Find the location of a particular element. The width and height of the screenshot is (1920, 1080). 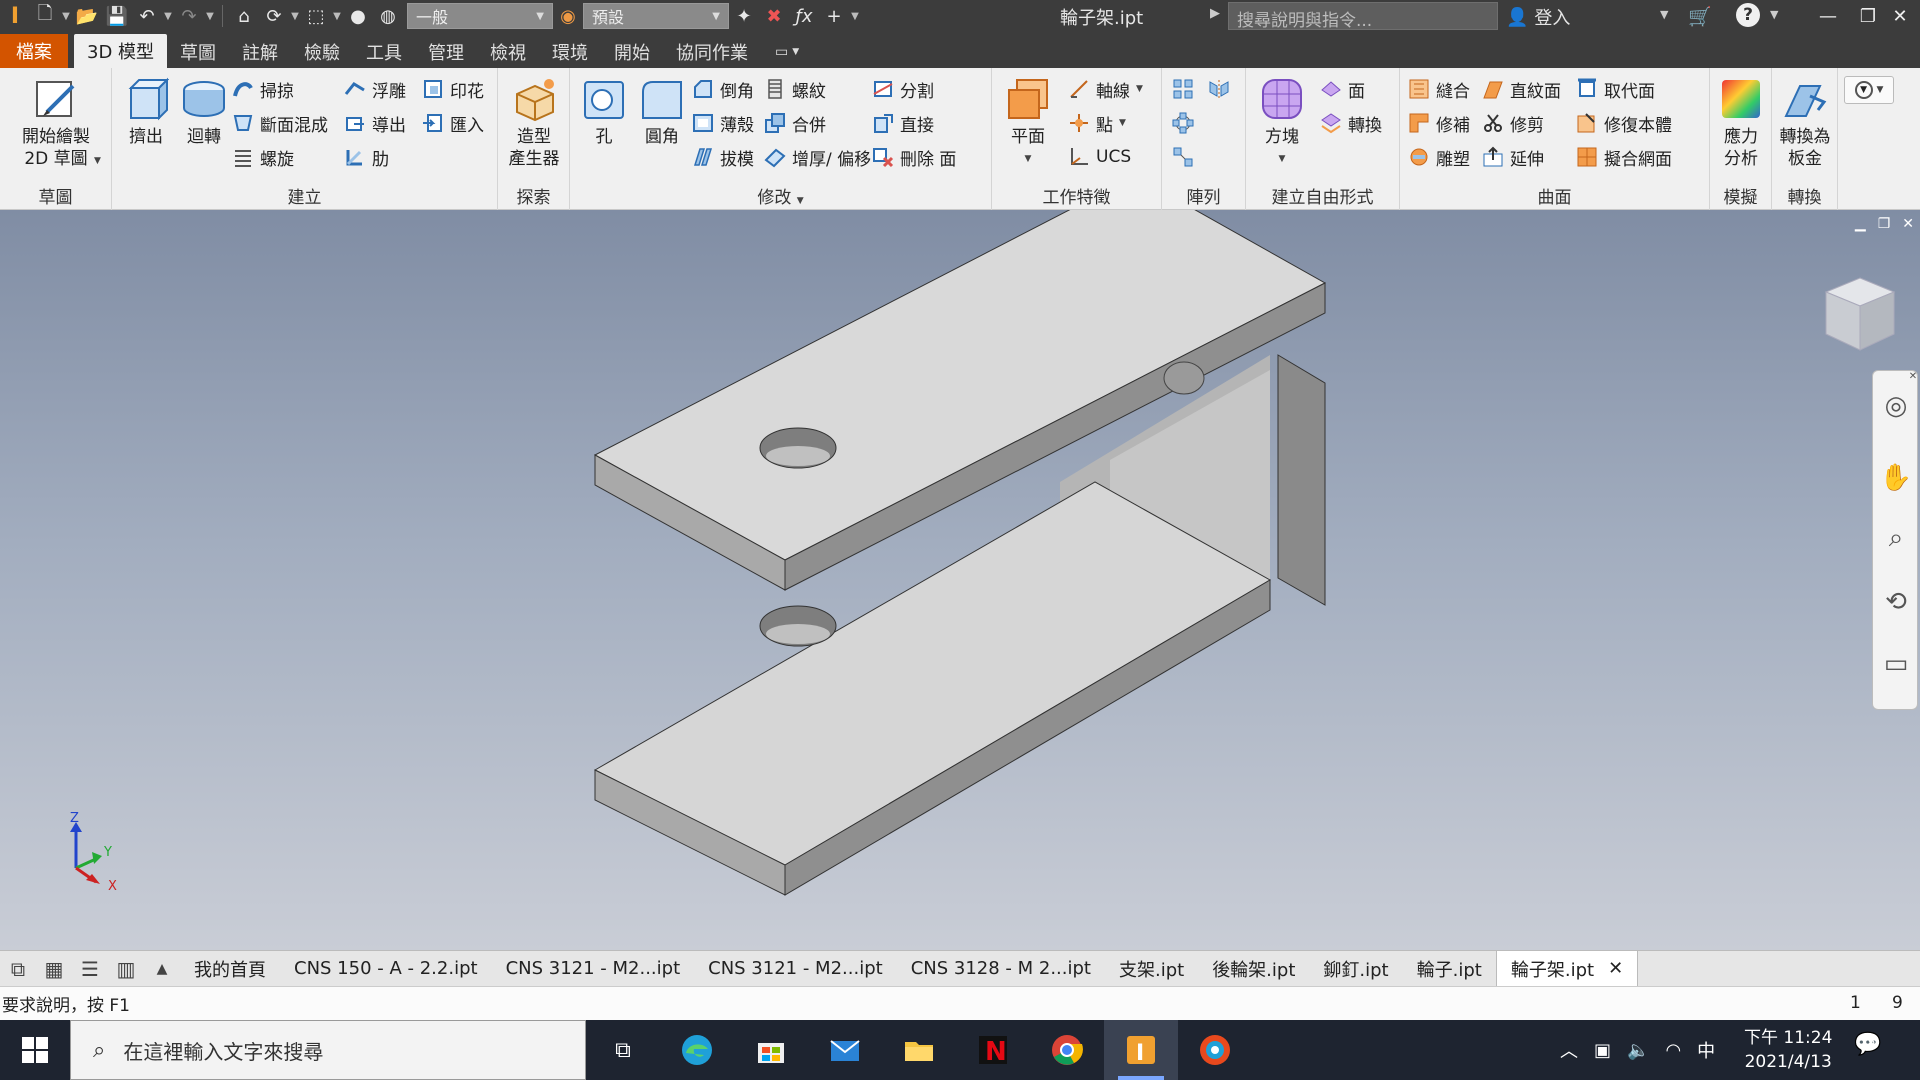

sign-in-button: 👤 登入 is located at coordinates (1538, 17).